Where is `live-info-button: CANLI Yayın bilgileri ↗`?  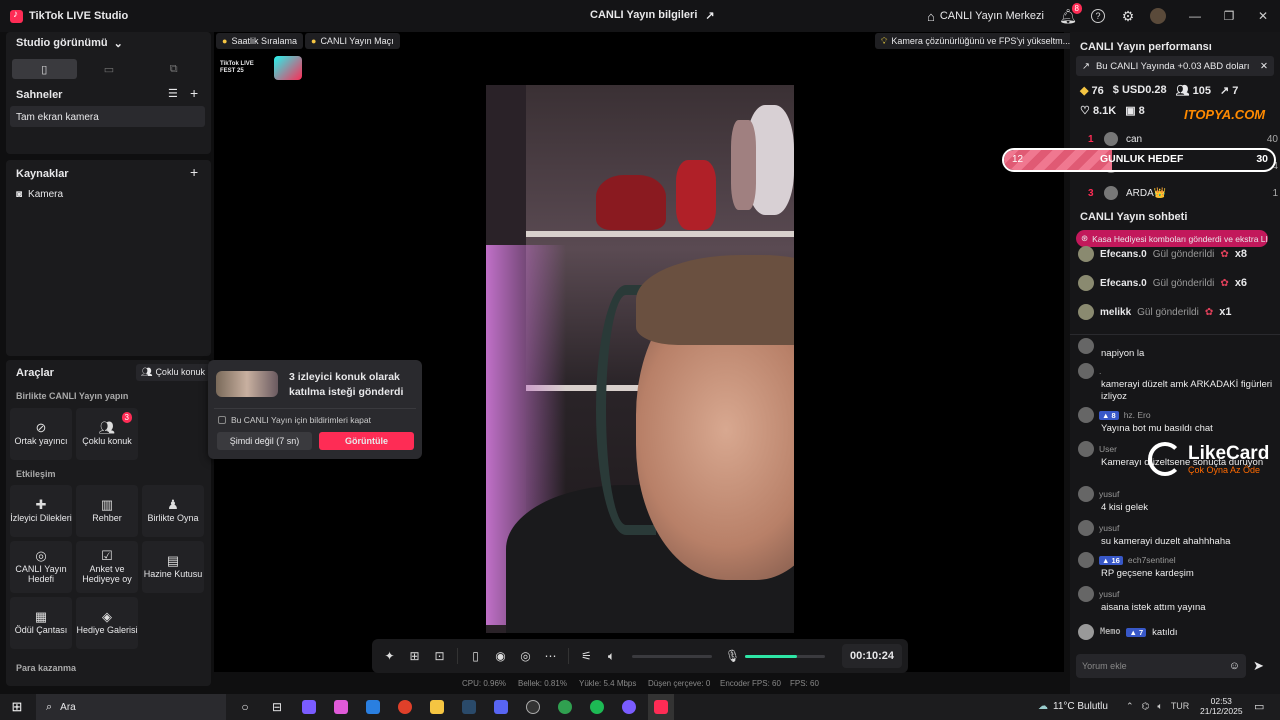 live-info-button: CANLI Yayın bilgileri ↗ is located at coordinates (652, 15).